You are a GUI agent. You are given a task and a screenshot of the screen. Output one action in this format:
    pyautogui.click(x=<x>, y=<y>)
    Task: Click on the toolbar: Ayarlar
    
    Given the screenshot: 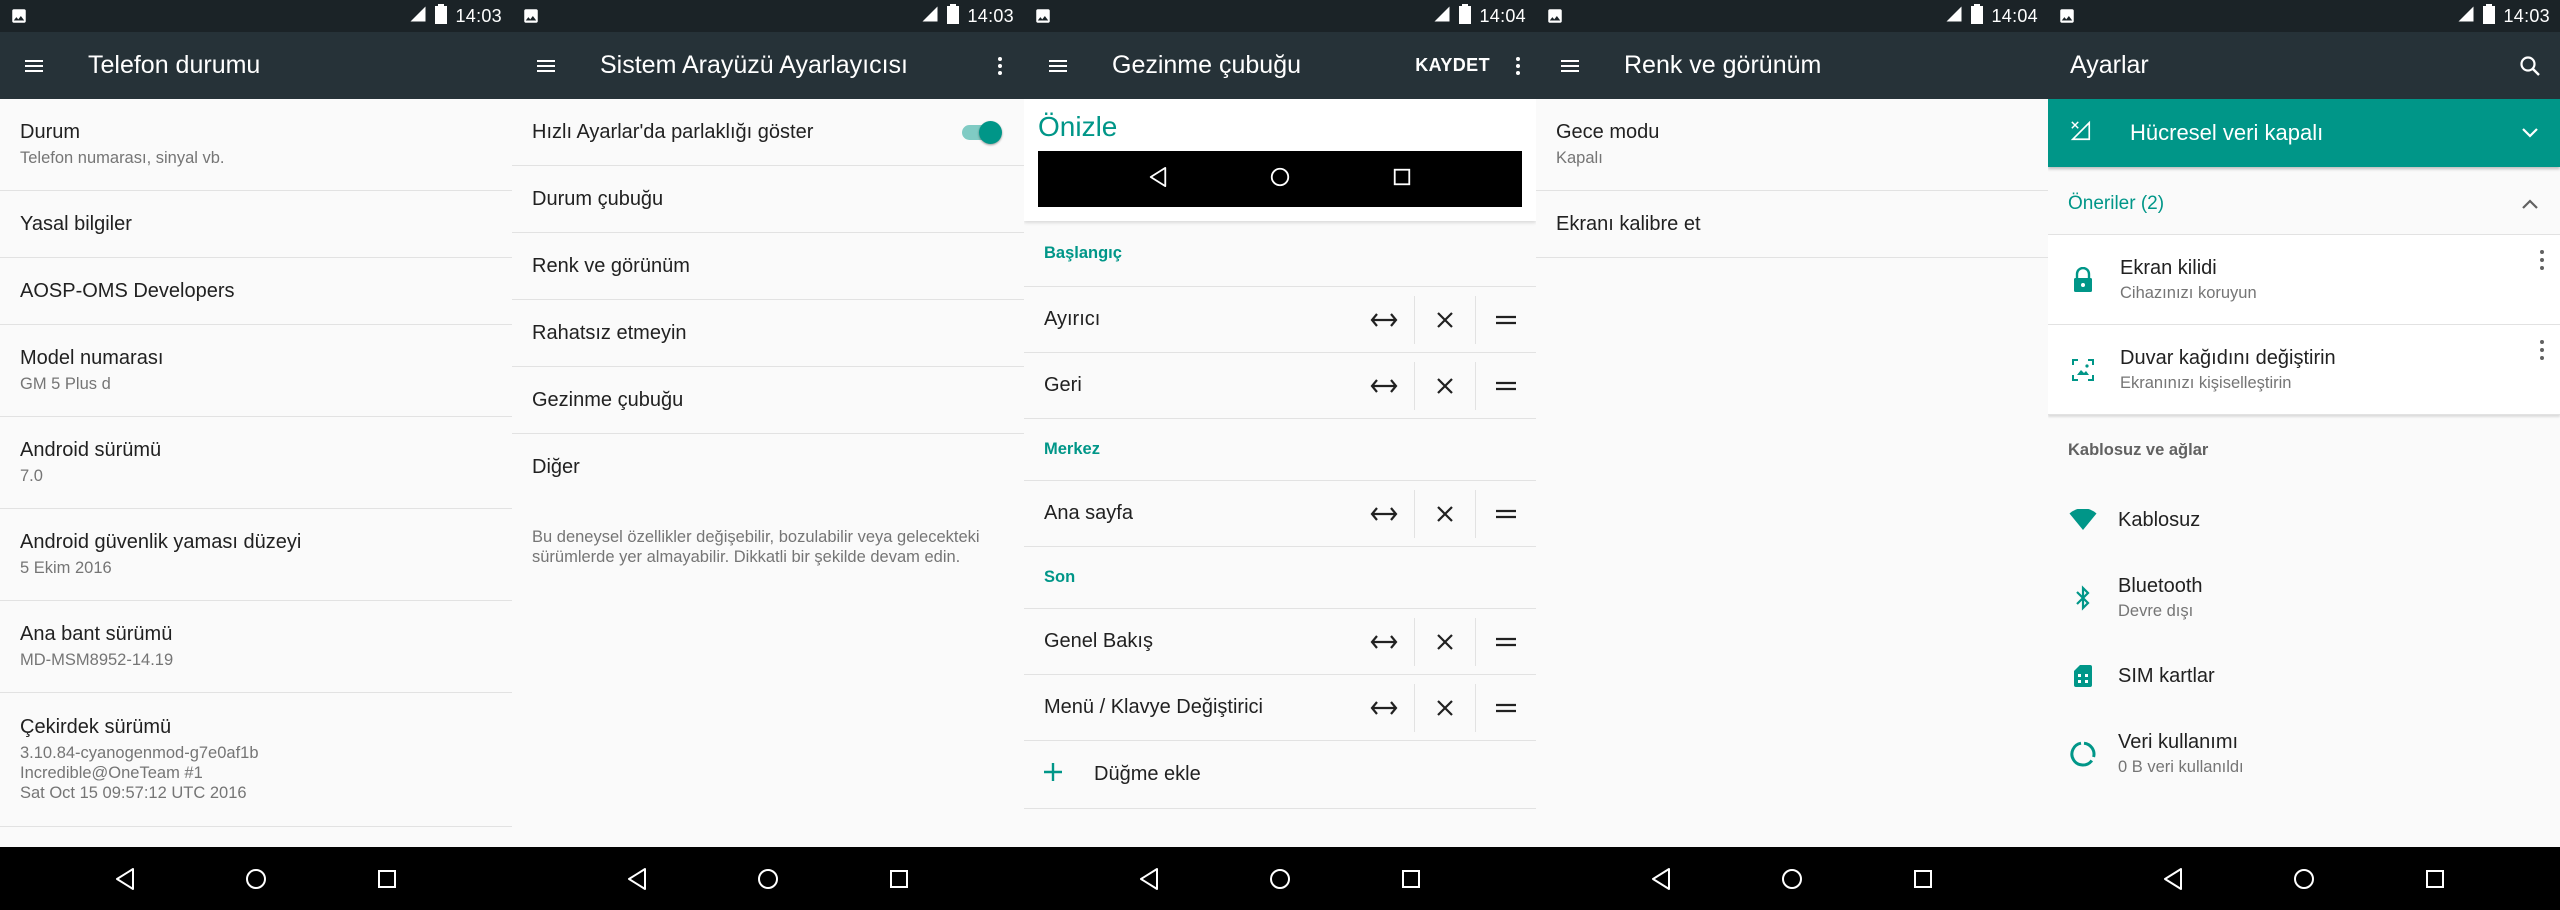 What is the action you would take?
    pyautogui.click(x=2304, y=65)
    